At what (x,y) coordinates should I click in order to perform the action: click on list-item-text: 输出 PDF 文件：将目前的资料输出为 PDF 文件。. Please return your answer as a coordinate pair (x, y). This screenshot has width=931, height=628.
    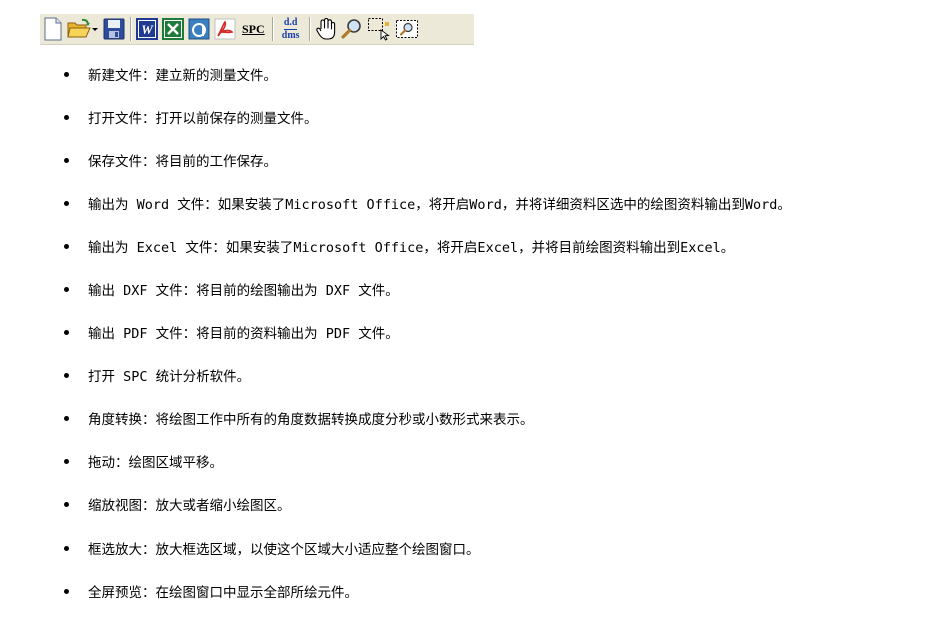
    Looking at the image, I should click on (243, 334).